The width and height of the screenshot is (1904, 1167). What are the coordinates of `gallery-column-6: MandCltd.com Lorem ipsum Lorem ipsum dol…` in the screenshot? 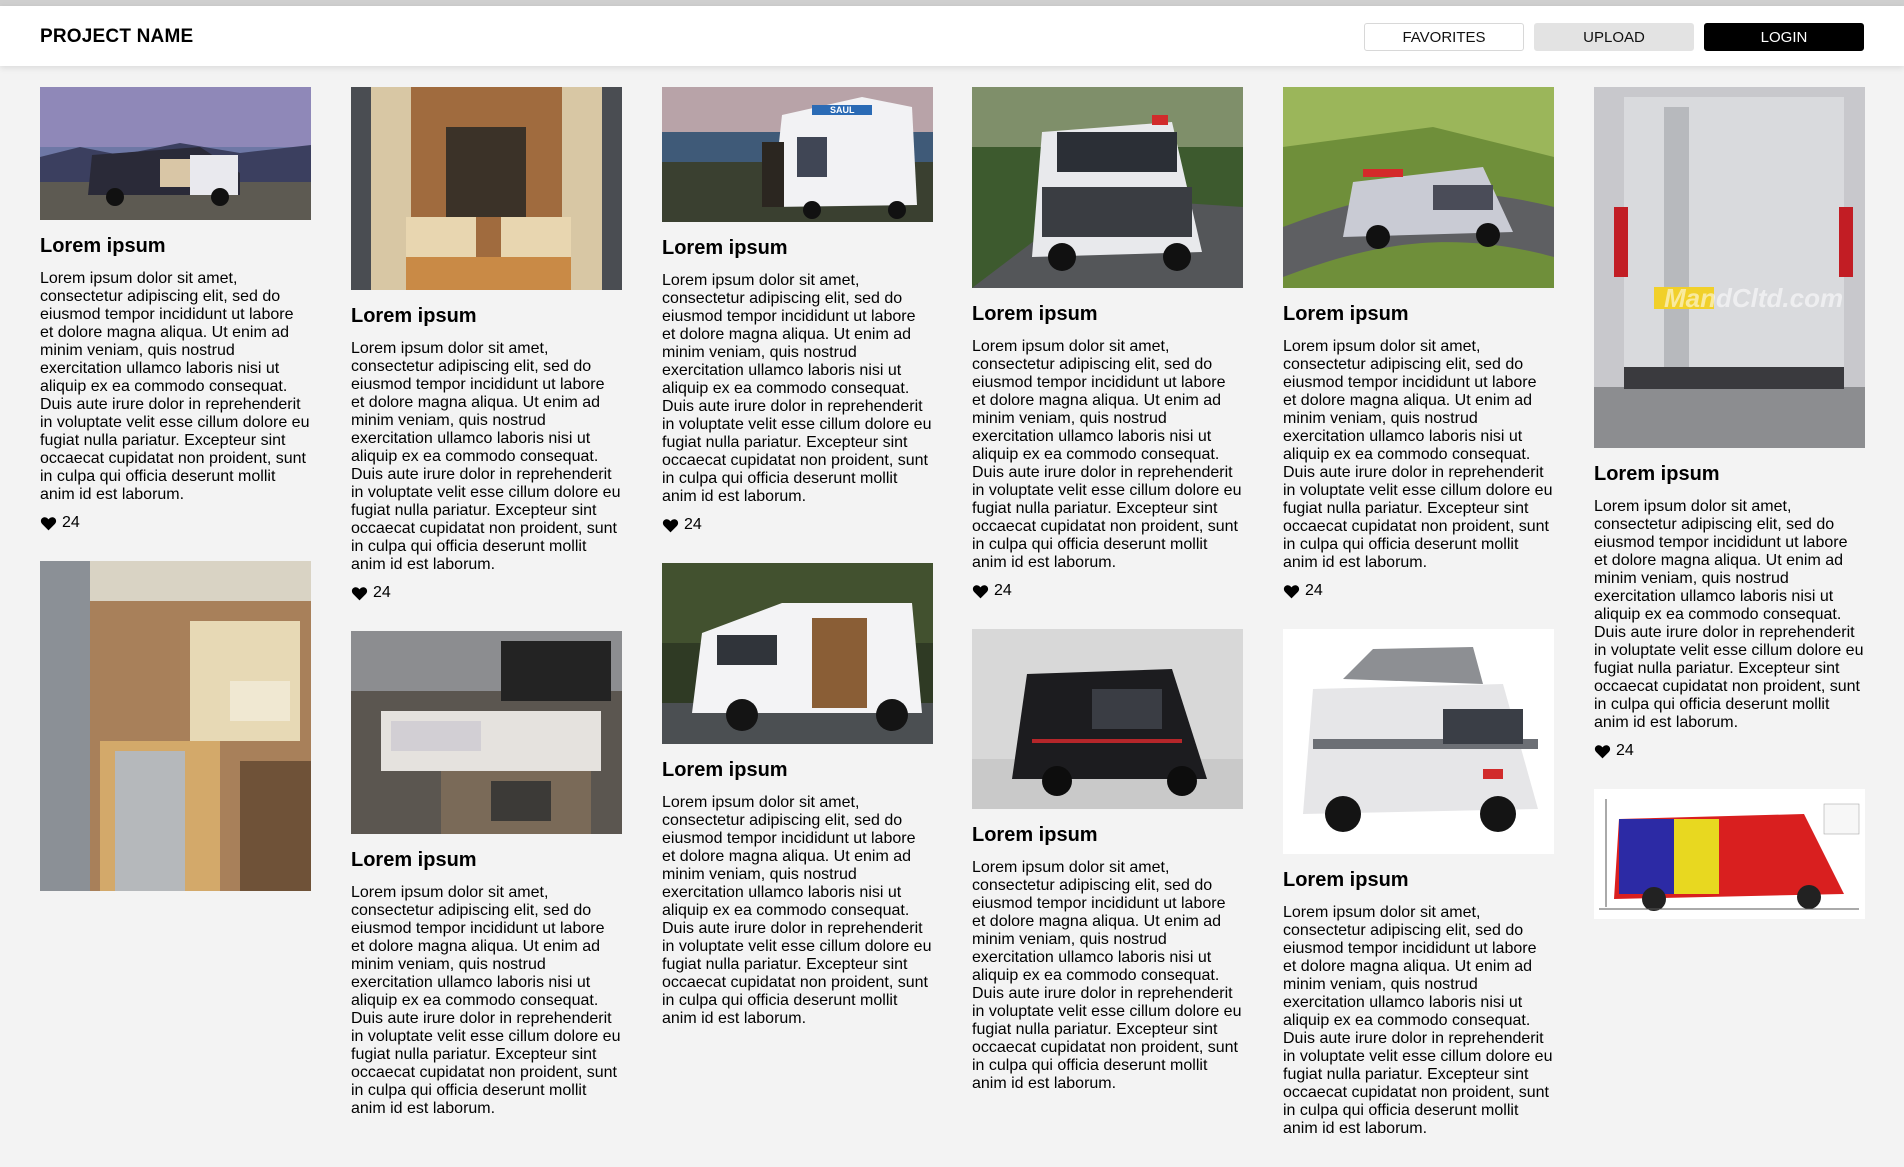 It's located at (1729, 517).